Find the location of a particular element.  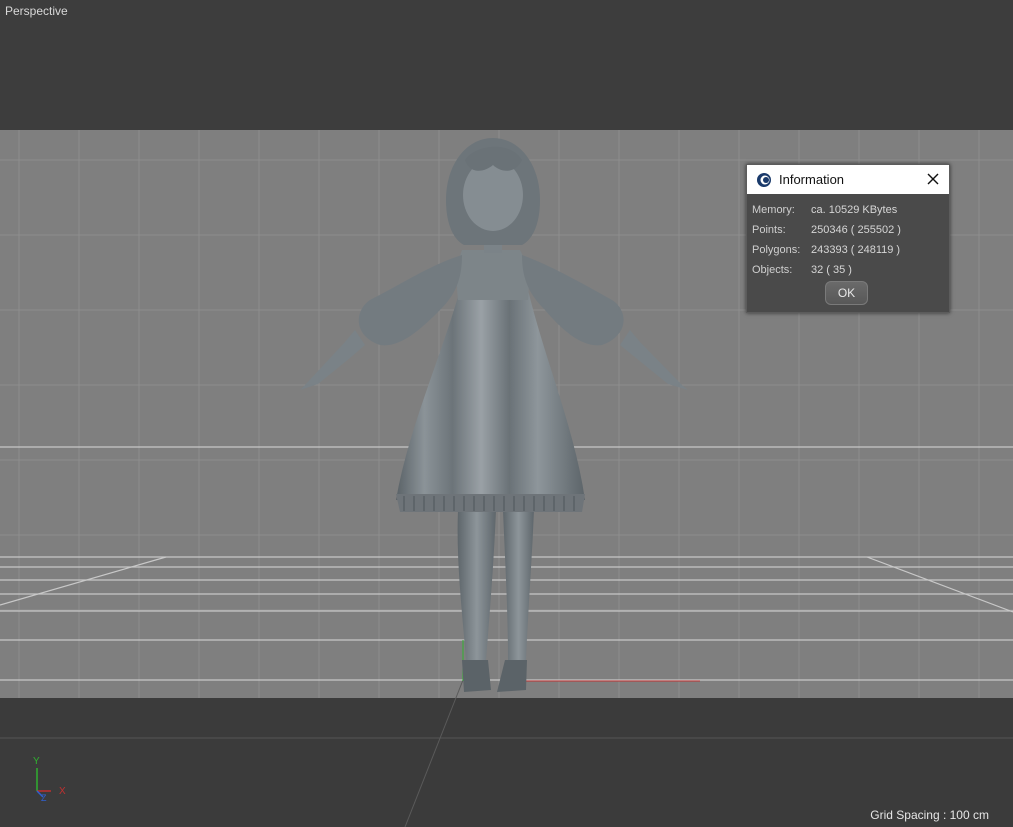

info-label: Points: is located at coordinates (769, 230).